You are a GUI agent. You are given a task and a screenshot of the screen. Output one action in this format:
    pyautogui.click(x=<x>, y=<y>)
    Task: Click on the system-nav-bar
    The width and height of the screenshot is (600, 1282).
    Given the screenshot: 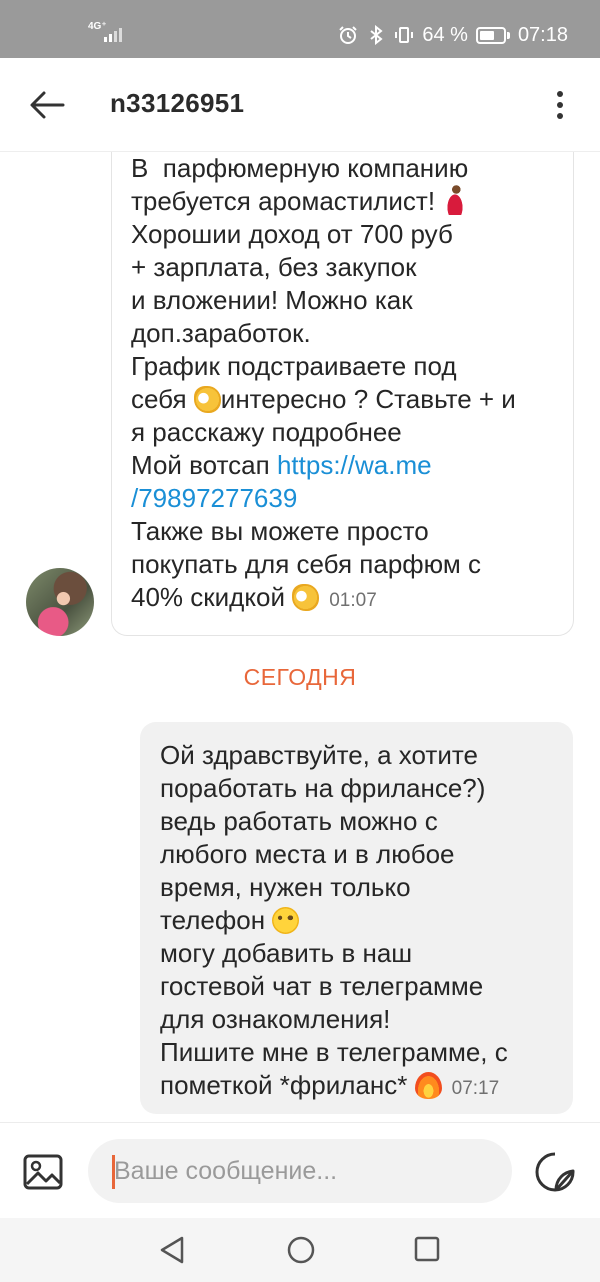 What is the action you would take?
    pyautogui.click(x=300, y=1250)
    